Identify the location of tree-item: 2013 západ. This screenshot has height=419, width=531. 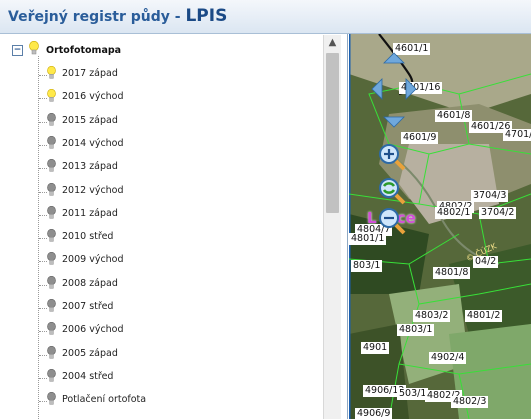
(160, 168).